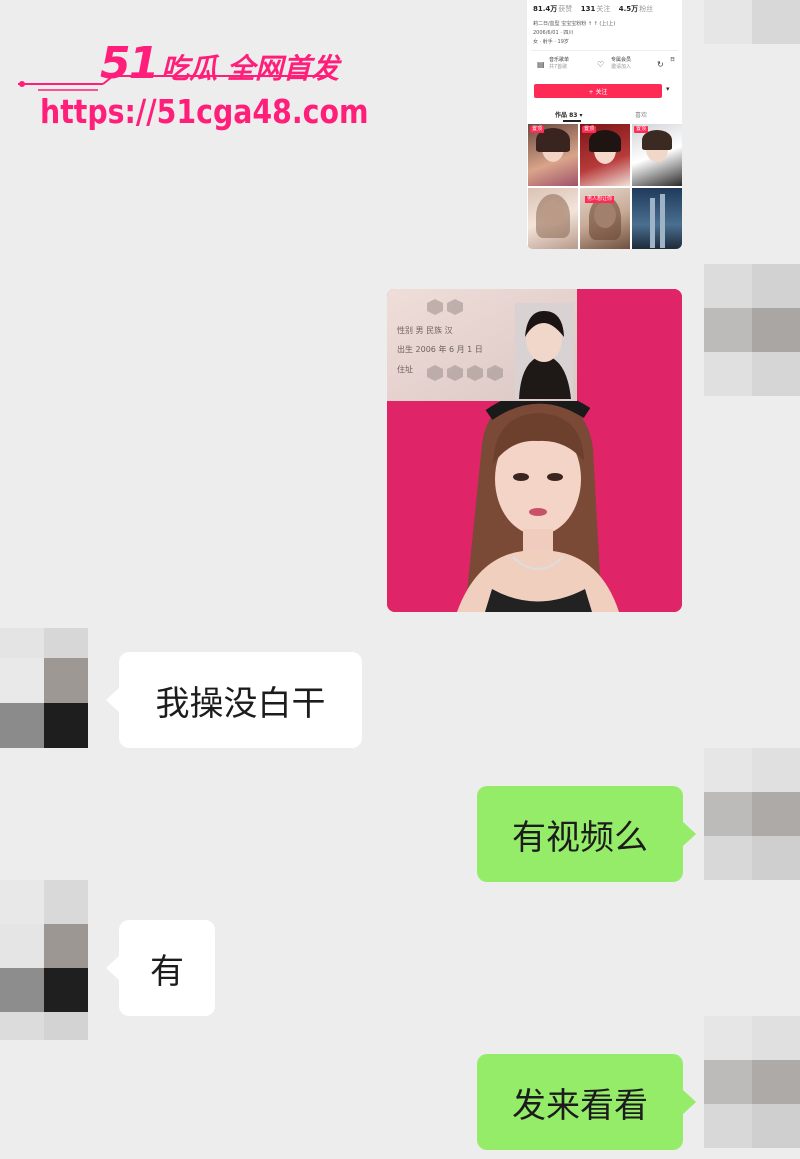 This screenshot has height=1159, width=800. What do you see at coordinates (558, 67) in the screenshot?
I see `quick-item-sub: 共7首歌` at bounding box center [558, 67].